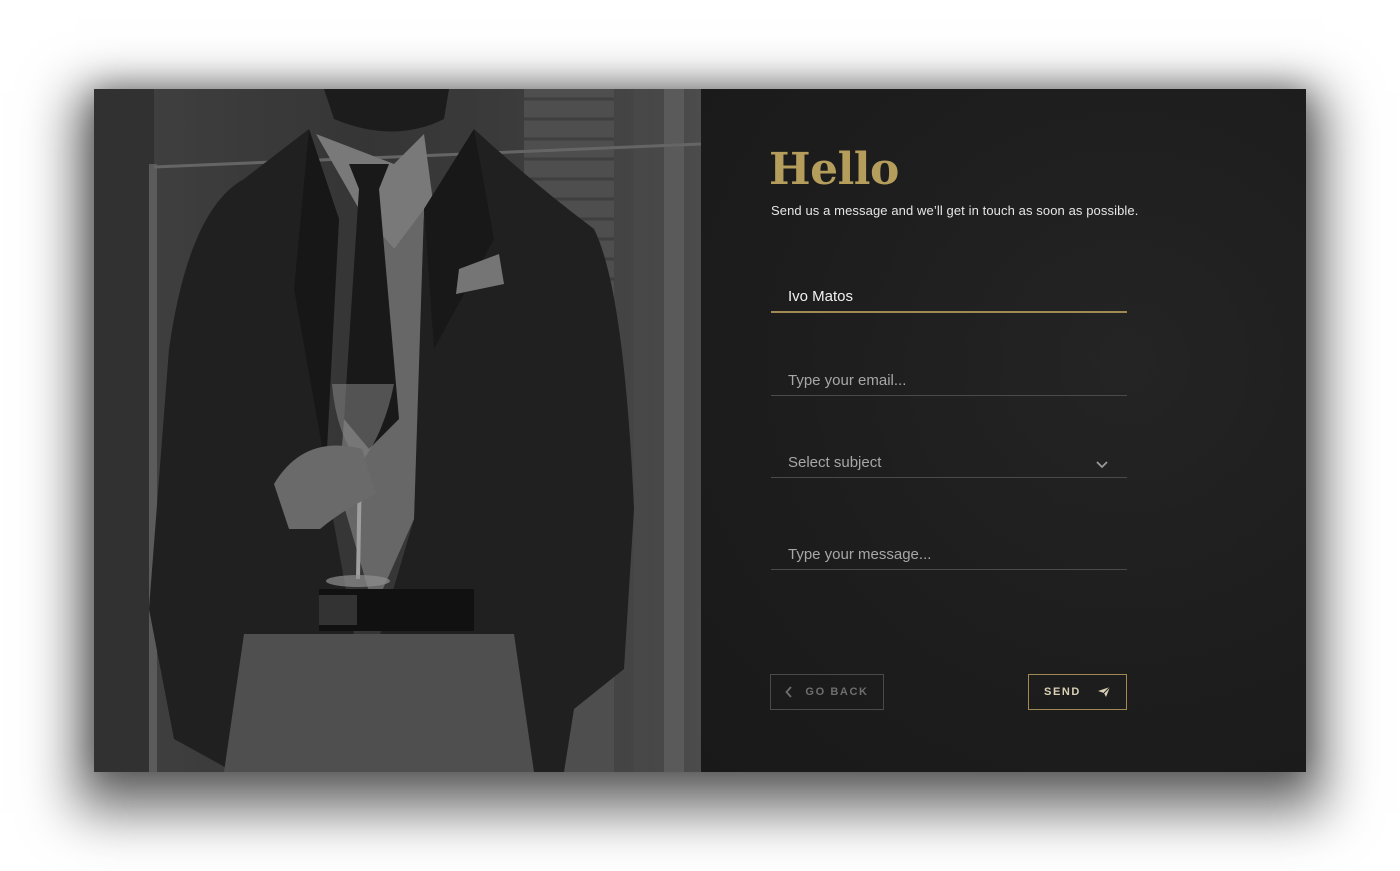 The image size is (1400, 871). I want to click on chevron-down-icon, so click(1102, 464).